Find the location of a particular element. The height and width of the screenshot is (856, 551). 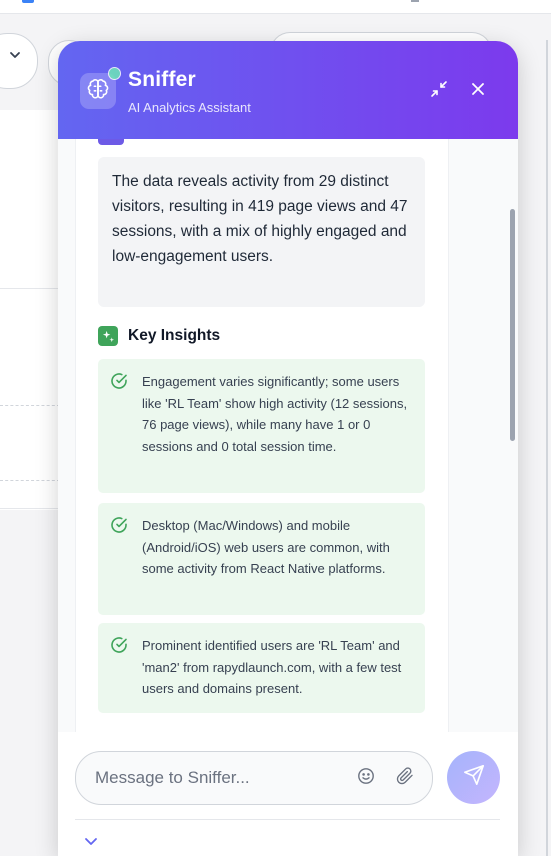

messages-scrollbar is located at coordinates (512, 325).